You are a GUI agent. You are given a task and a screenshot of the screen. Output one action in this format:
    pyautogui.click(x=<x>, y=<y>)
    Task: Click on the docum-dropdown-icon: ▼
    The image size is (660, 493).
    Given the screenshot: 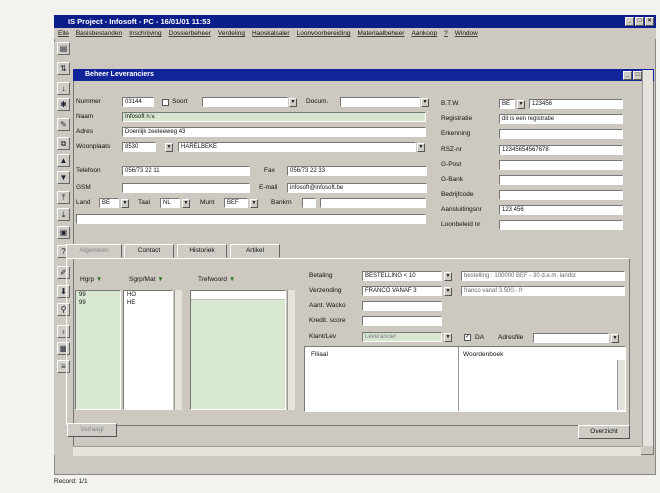 What is the action you would take?
    pyautogui.click(x=425, y=102)
    